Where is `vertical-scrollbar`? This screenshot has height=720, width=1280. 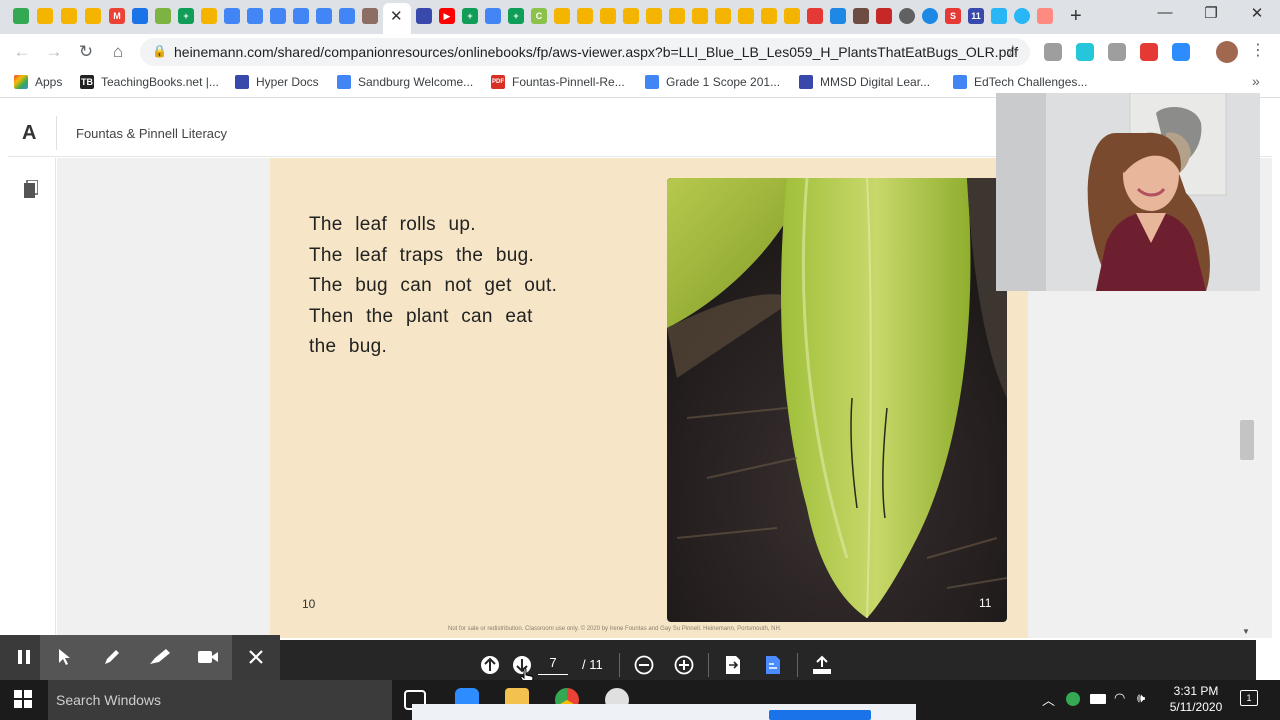 vertical-scrollbar is located at coordinates (1269, 398).